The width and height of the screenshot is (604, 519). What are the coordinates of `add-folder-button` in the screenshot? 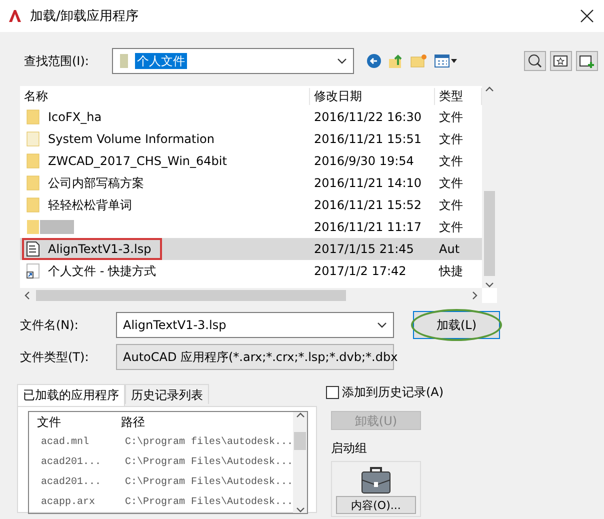 It's located at (587, 61).